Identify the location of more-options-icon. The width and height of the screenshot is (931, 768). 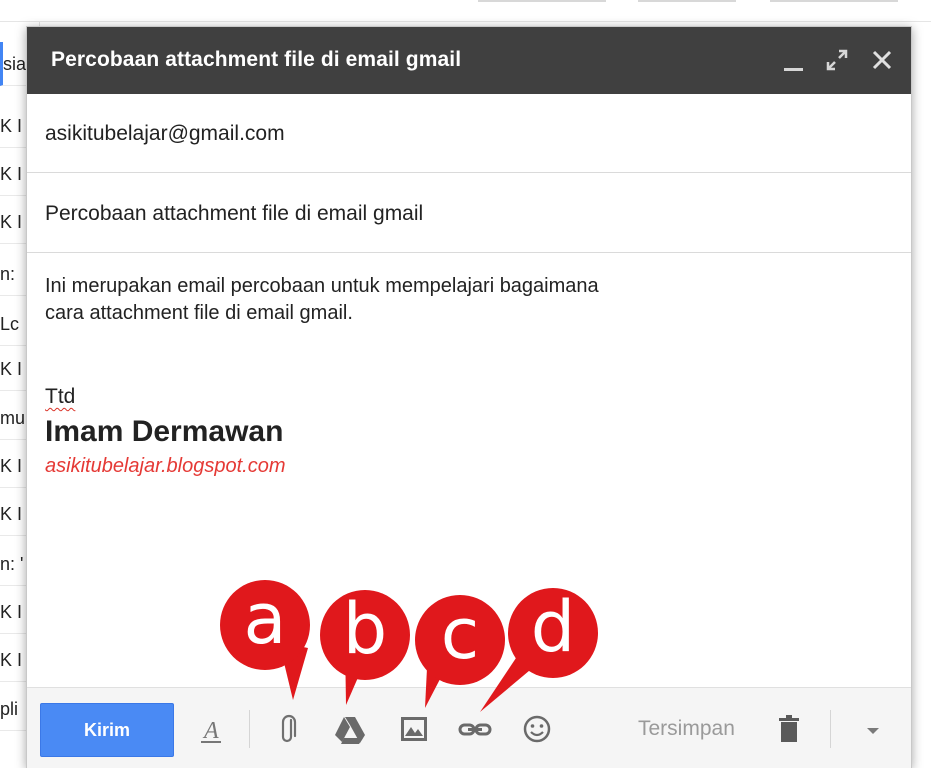
(873, 729).